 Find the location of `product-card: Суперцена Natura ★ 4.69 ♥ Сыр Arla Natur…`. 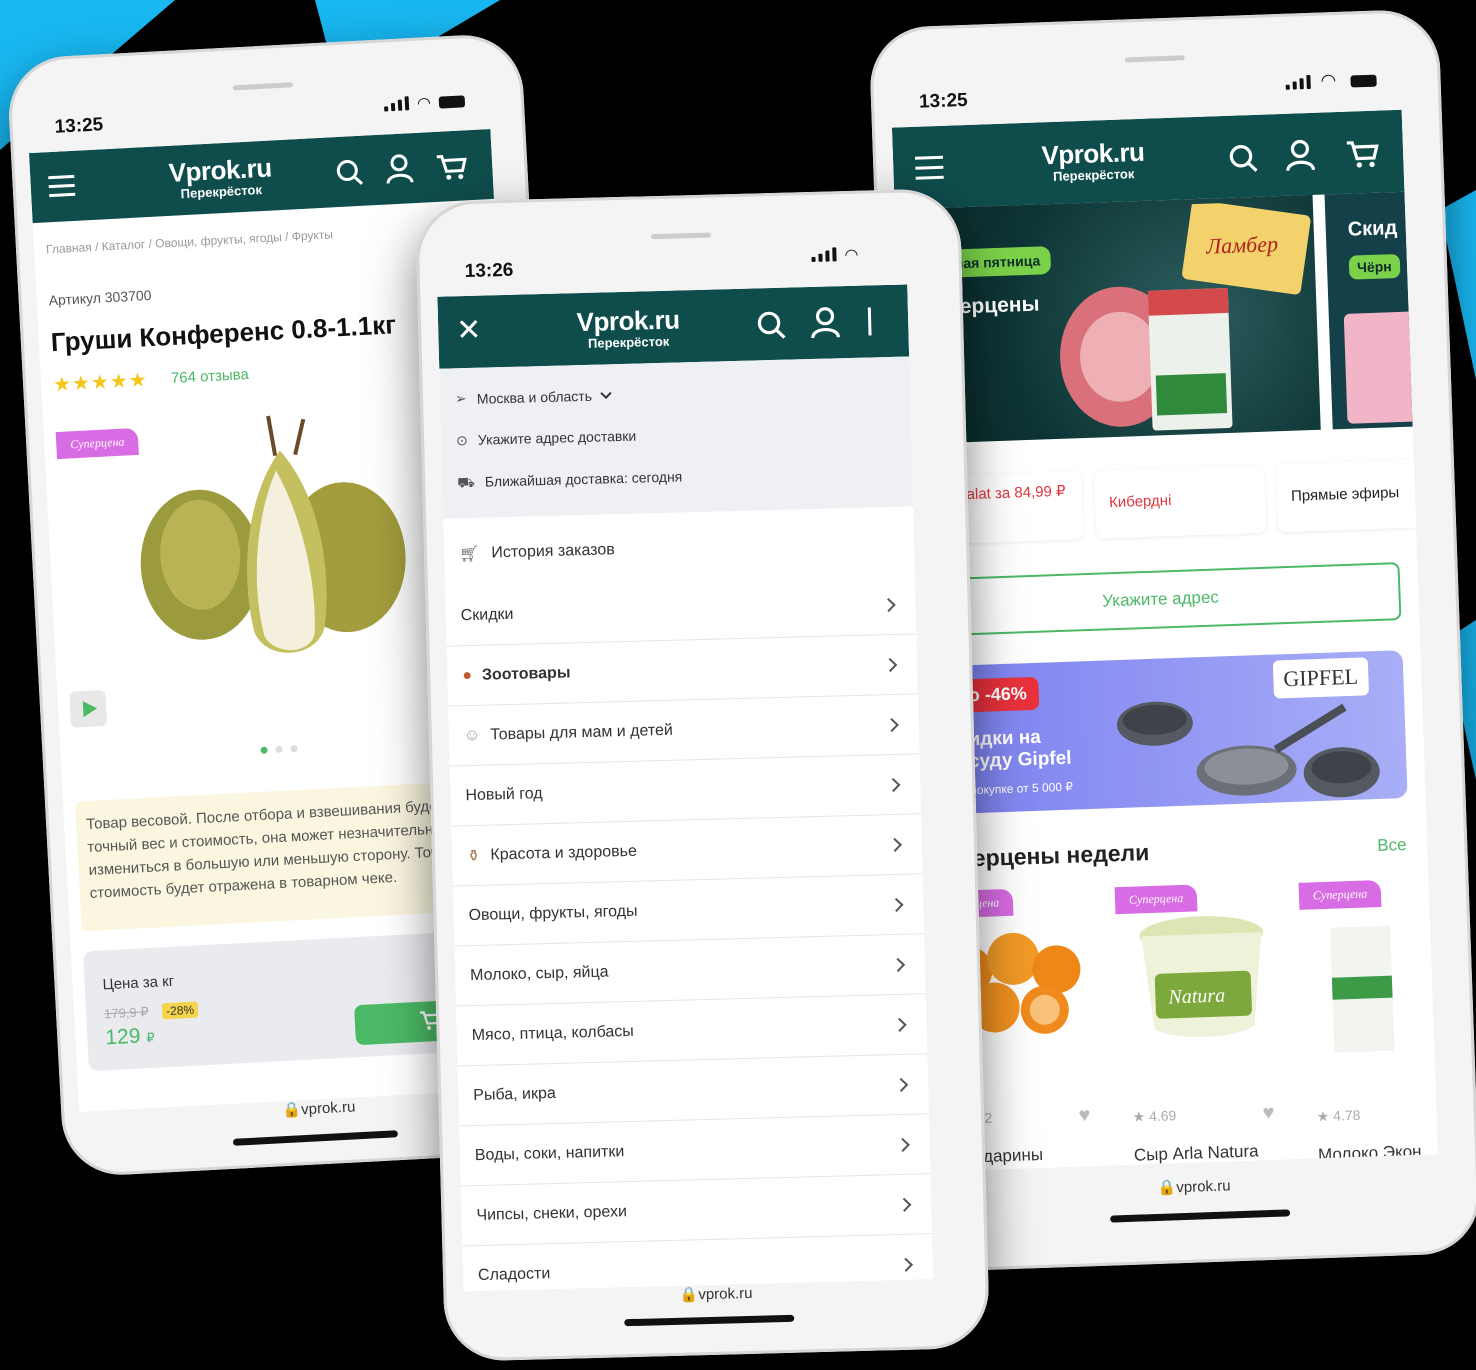

product-card: Суперцена Natura ★ 4.69 ♥ Сыр Arla Natur… is located at coordinates (1204, 1022).